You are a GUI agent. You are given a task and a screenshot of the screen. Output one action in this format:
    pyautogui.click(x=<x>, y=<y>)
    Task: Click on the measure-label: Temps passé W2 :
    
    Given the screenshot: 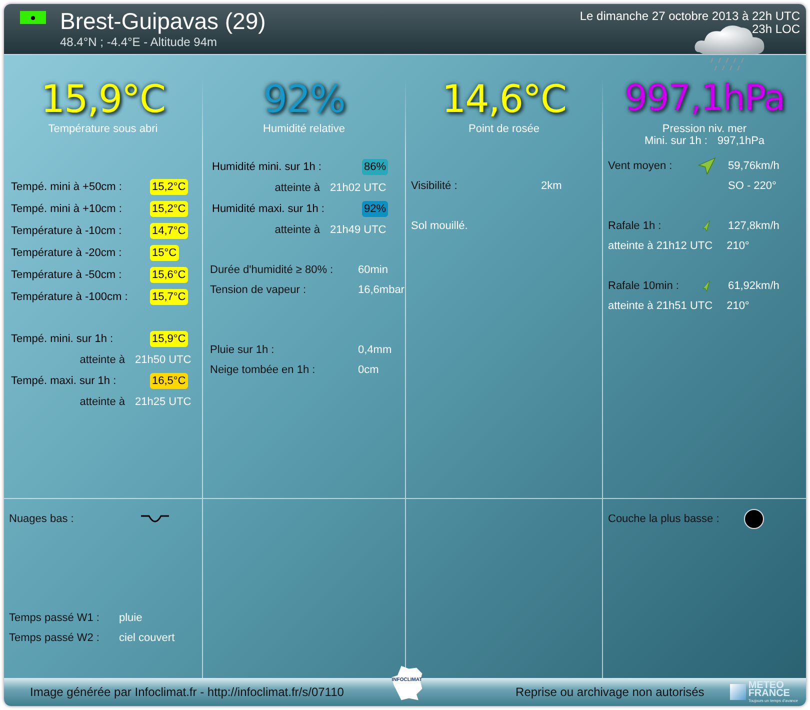 What is the action you would take?
    pyautogui.click(x=54, y=638)
    